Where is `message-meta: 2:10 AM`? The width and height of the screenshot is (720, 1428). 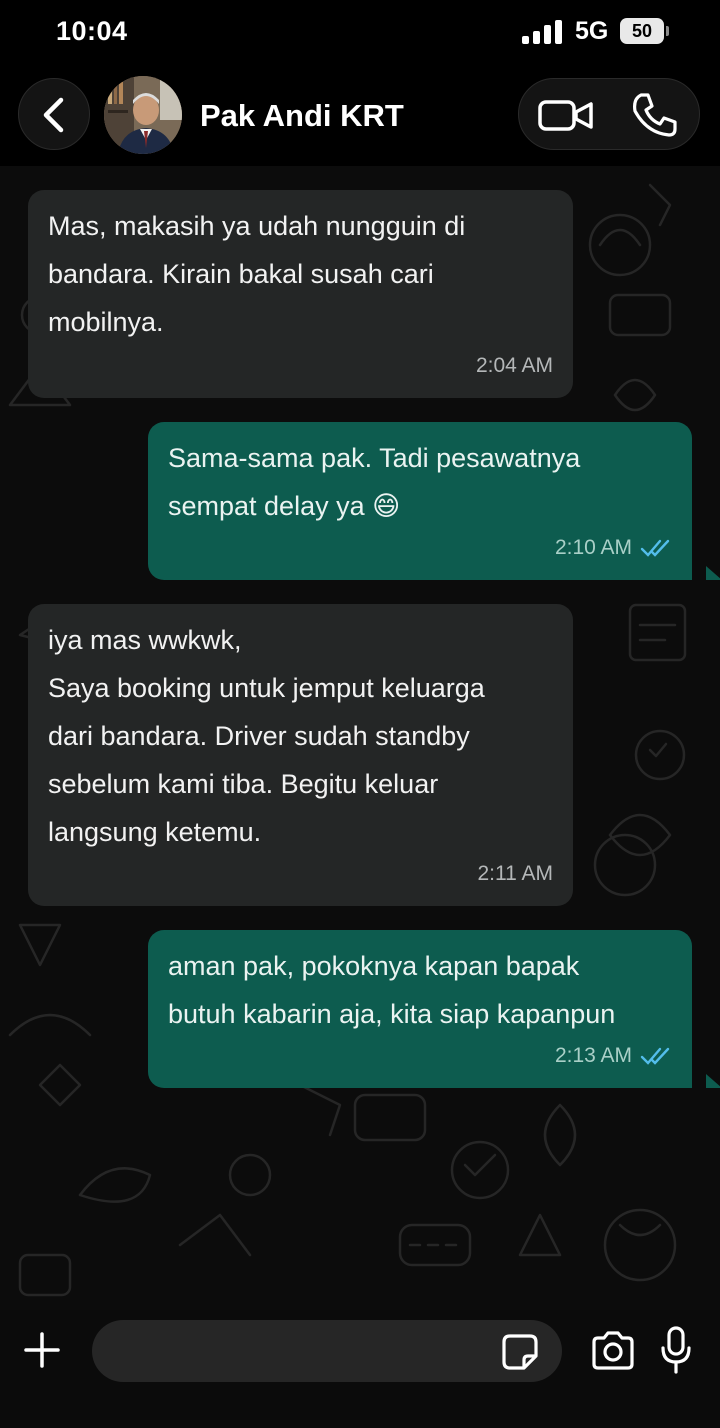 message-meta: 2:10 AM is located at coordinates (613, 548).